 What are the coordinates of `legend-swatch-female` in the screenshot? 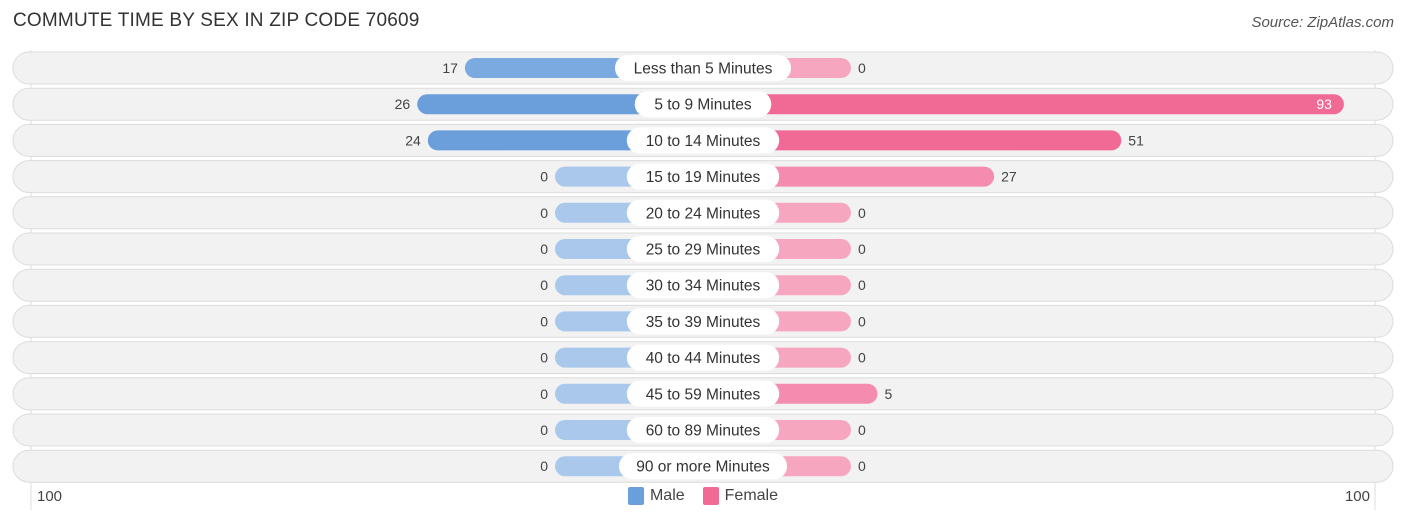 It's located at (710, 496).